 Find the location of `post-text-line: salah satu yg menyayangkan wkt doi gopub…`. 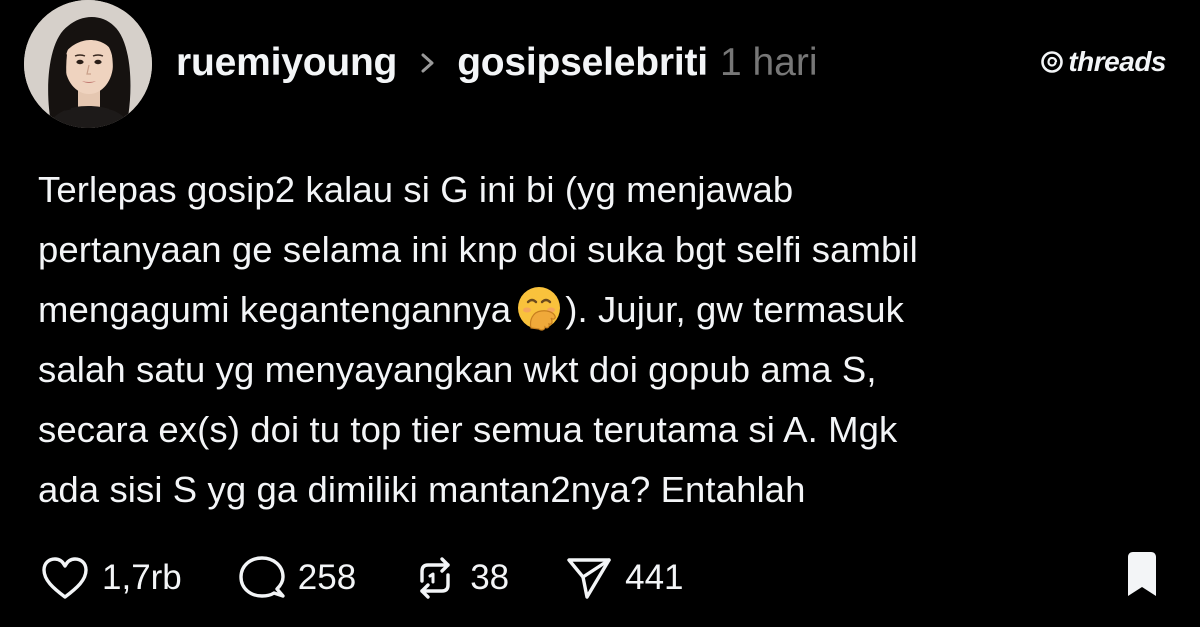

post-text-line: salah satu yg menyayangkan wkt doi gopub… is located at coordinates (457, 369).